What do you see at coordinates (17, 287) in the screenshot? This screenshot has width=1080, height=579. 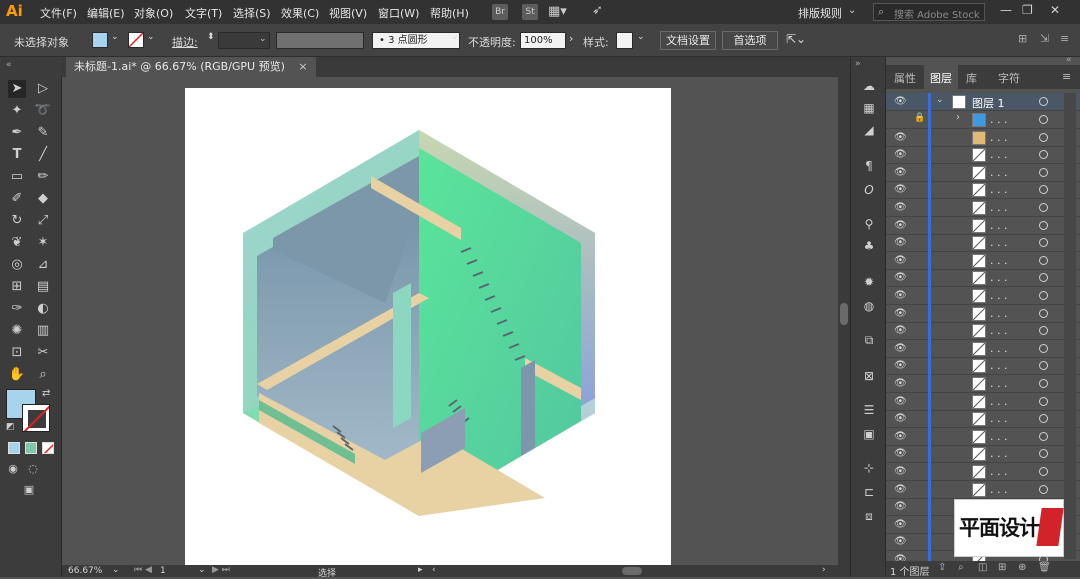 I see `mesh-tool-icon: ⊞` at bounding box center [17, 287].